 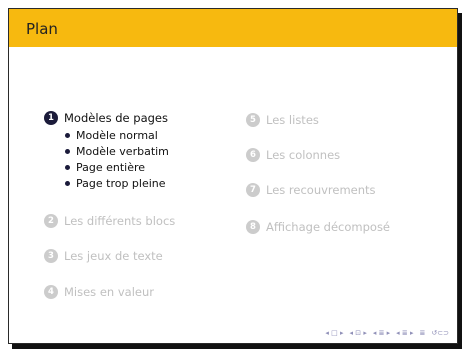 I want to click on slide-title: Plan, so click(x=42, y=29).